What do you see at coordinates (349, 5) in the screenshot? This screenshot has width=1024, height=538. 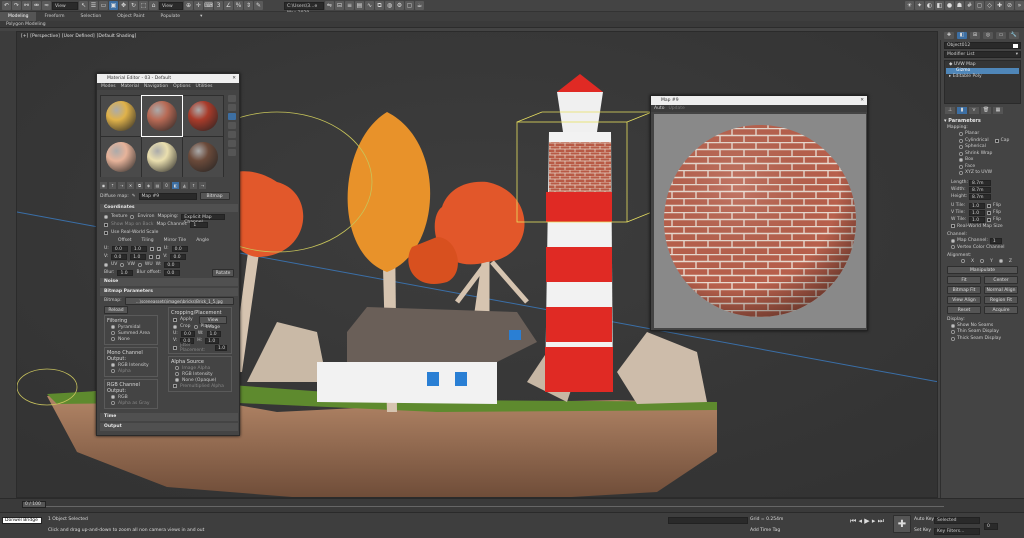 I see `layer-icon: ≡` at bounding box center [349, 5].